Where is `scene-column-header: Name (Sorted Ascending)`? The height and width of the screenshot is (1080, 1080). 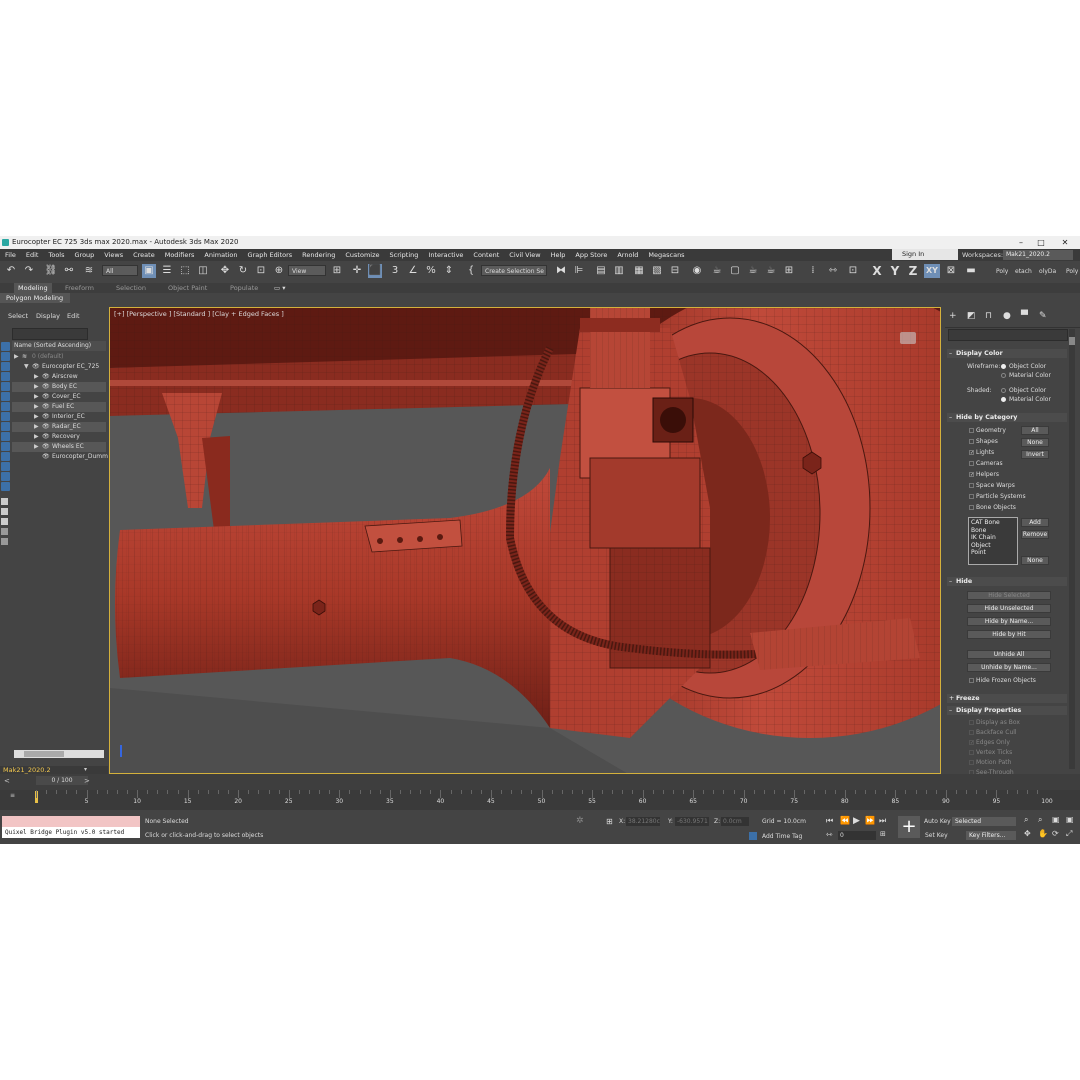 scene-column-header: Name (Sorted Ascending) is located at coordinates (59, 346).